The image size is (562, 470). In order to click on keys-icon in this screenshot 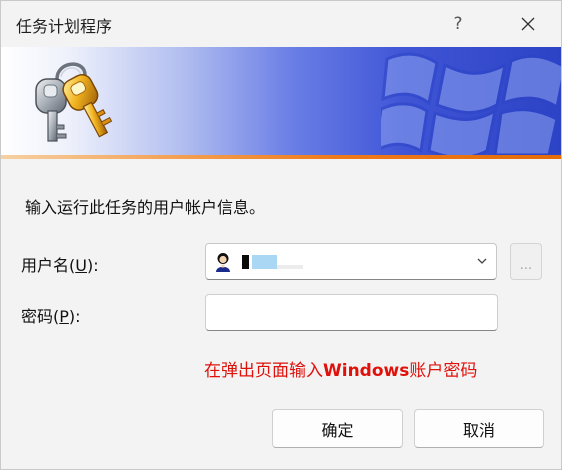, I will do `click(74, 102)`.